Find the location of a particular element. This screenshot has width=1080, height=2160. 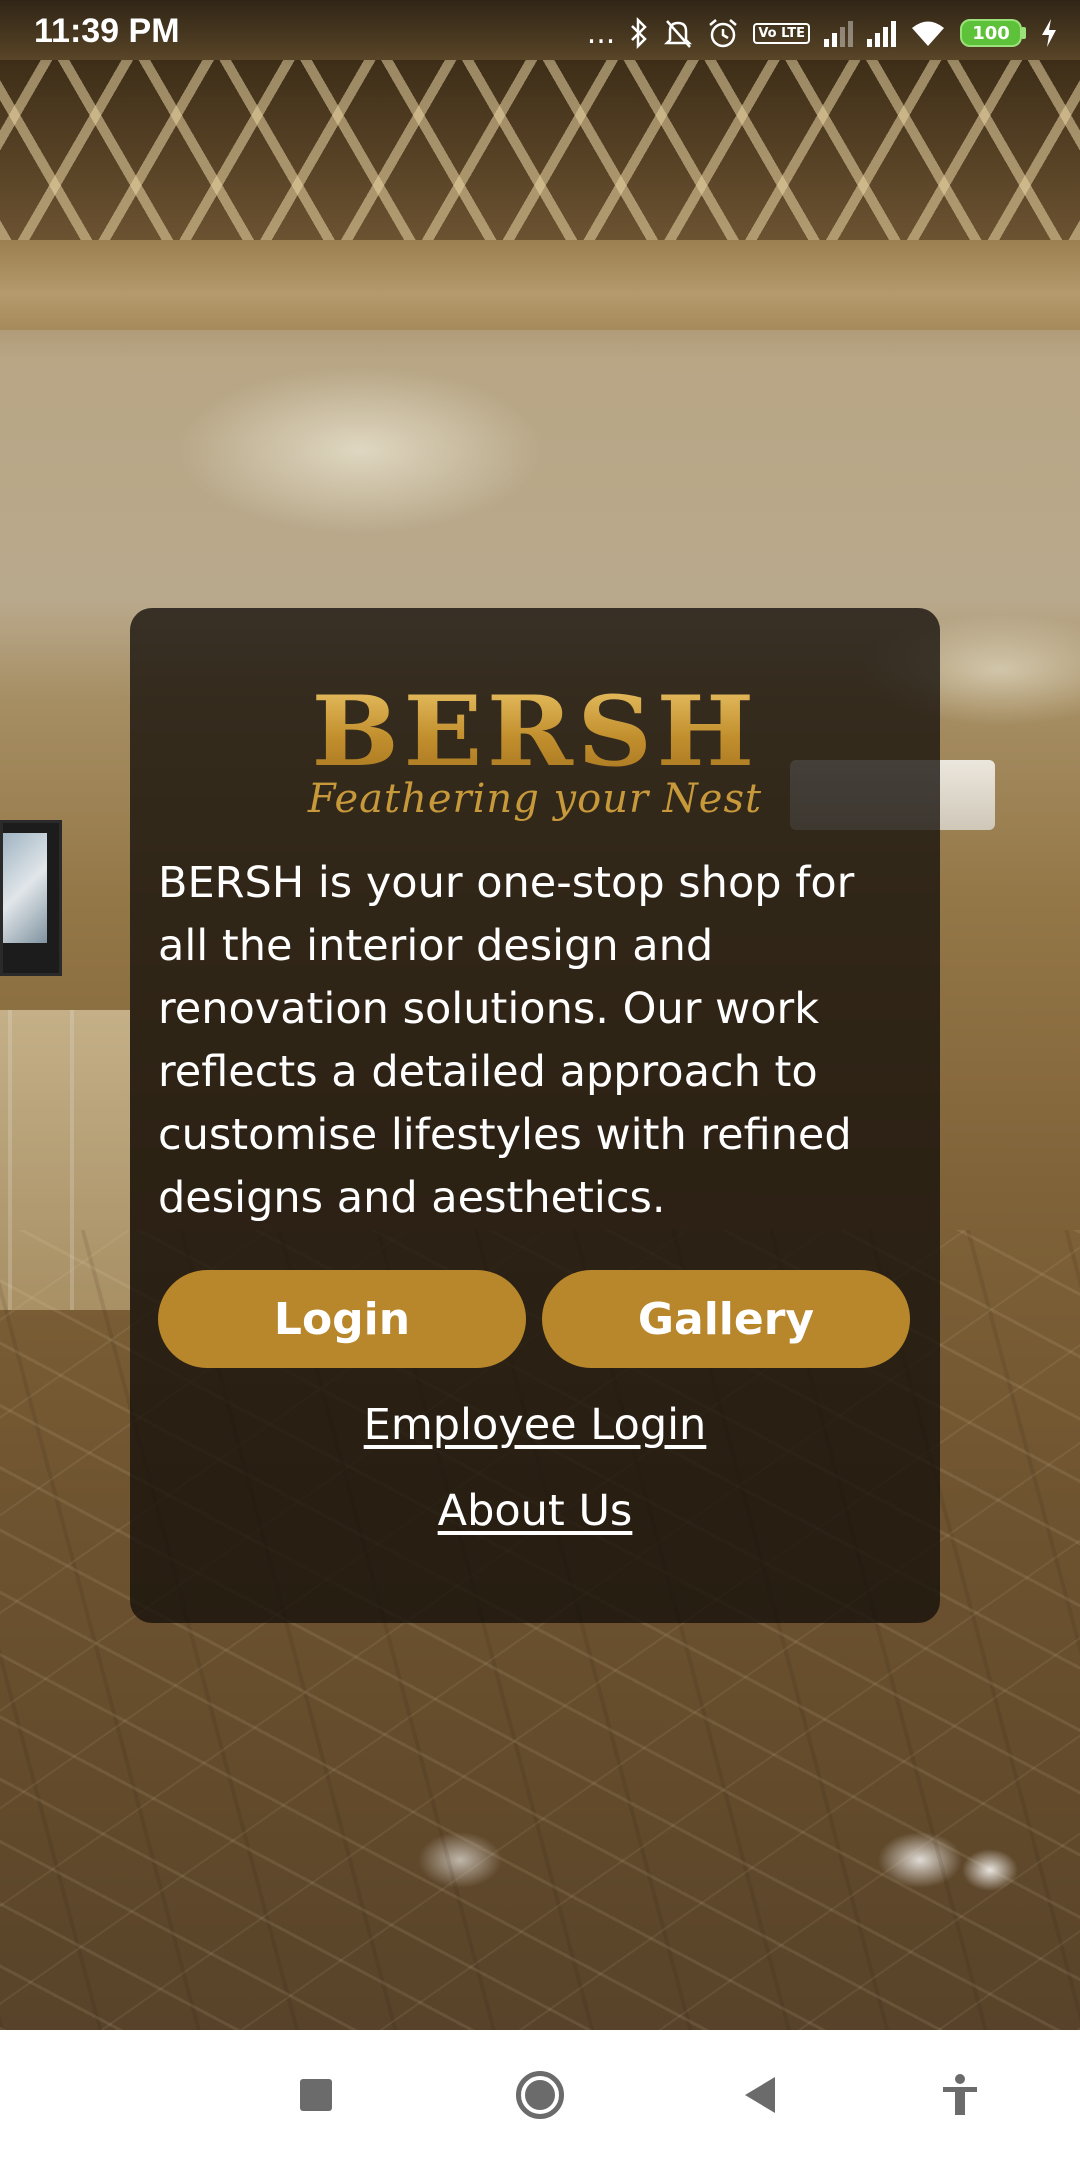

logo-wordmark: BERSH is located at coordinates (535, 731).